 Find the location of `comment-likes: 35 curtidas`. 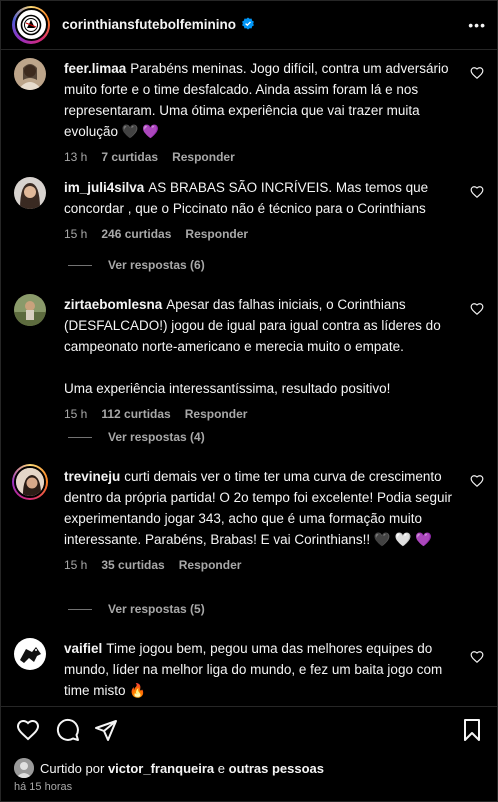

comment-likes: 35 curtidas is located at coordinates (132, 565).